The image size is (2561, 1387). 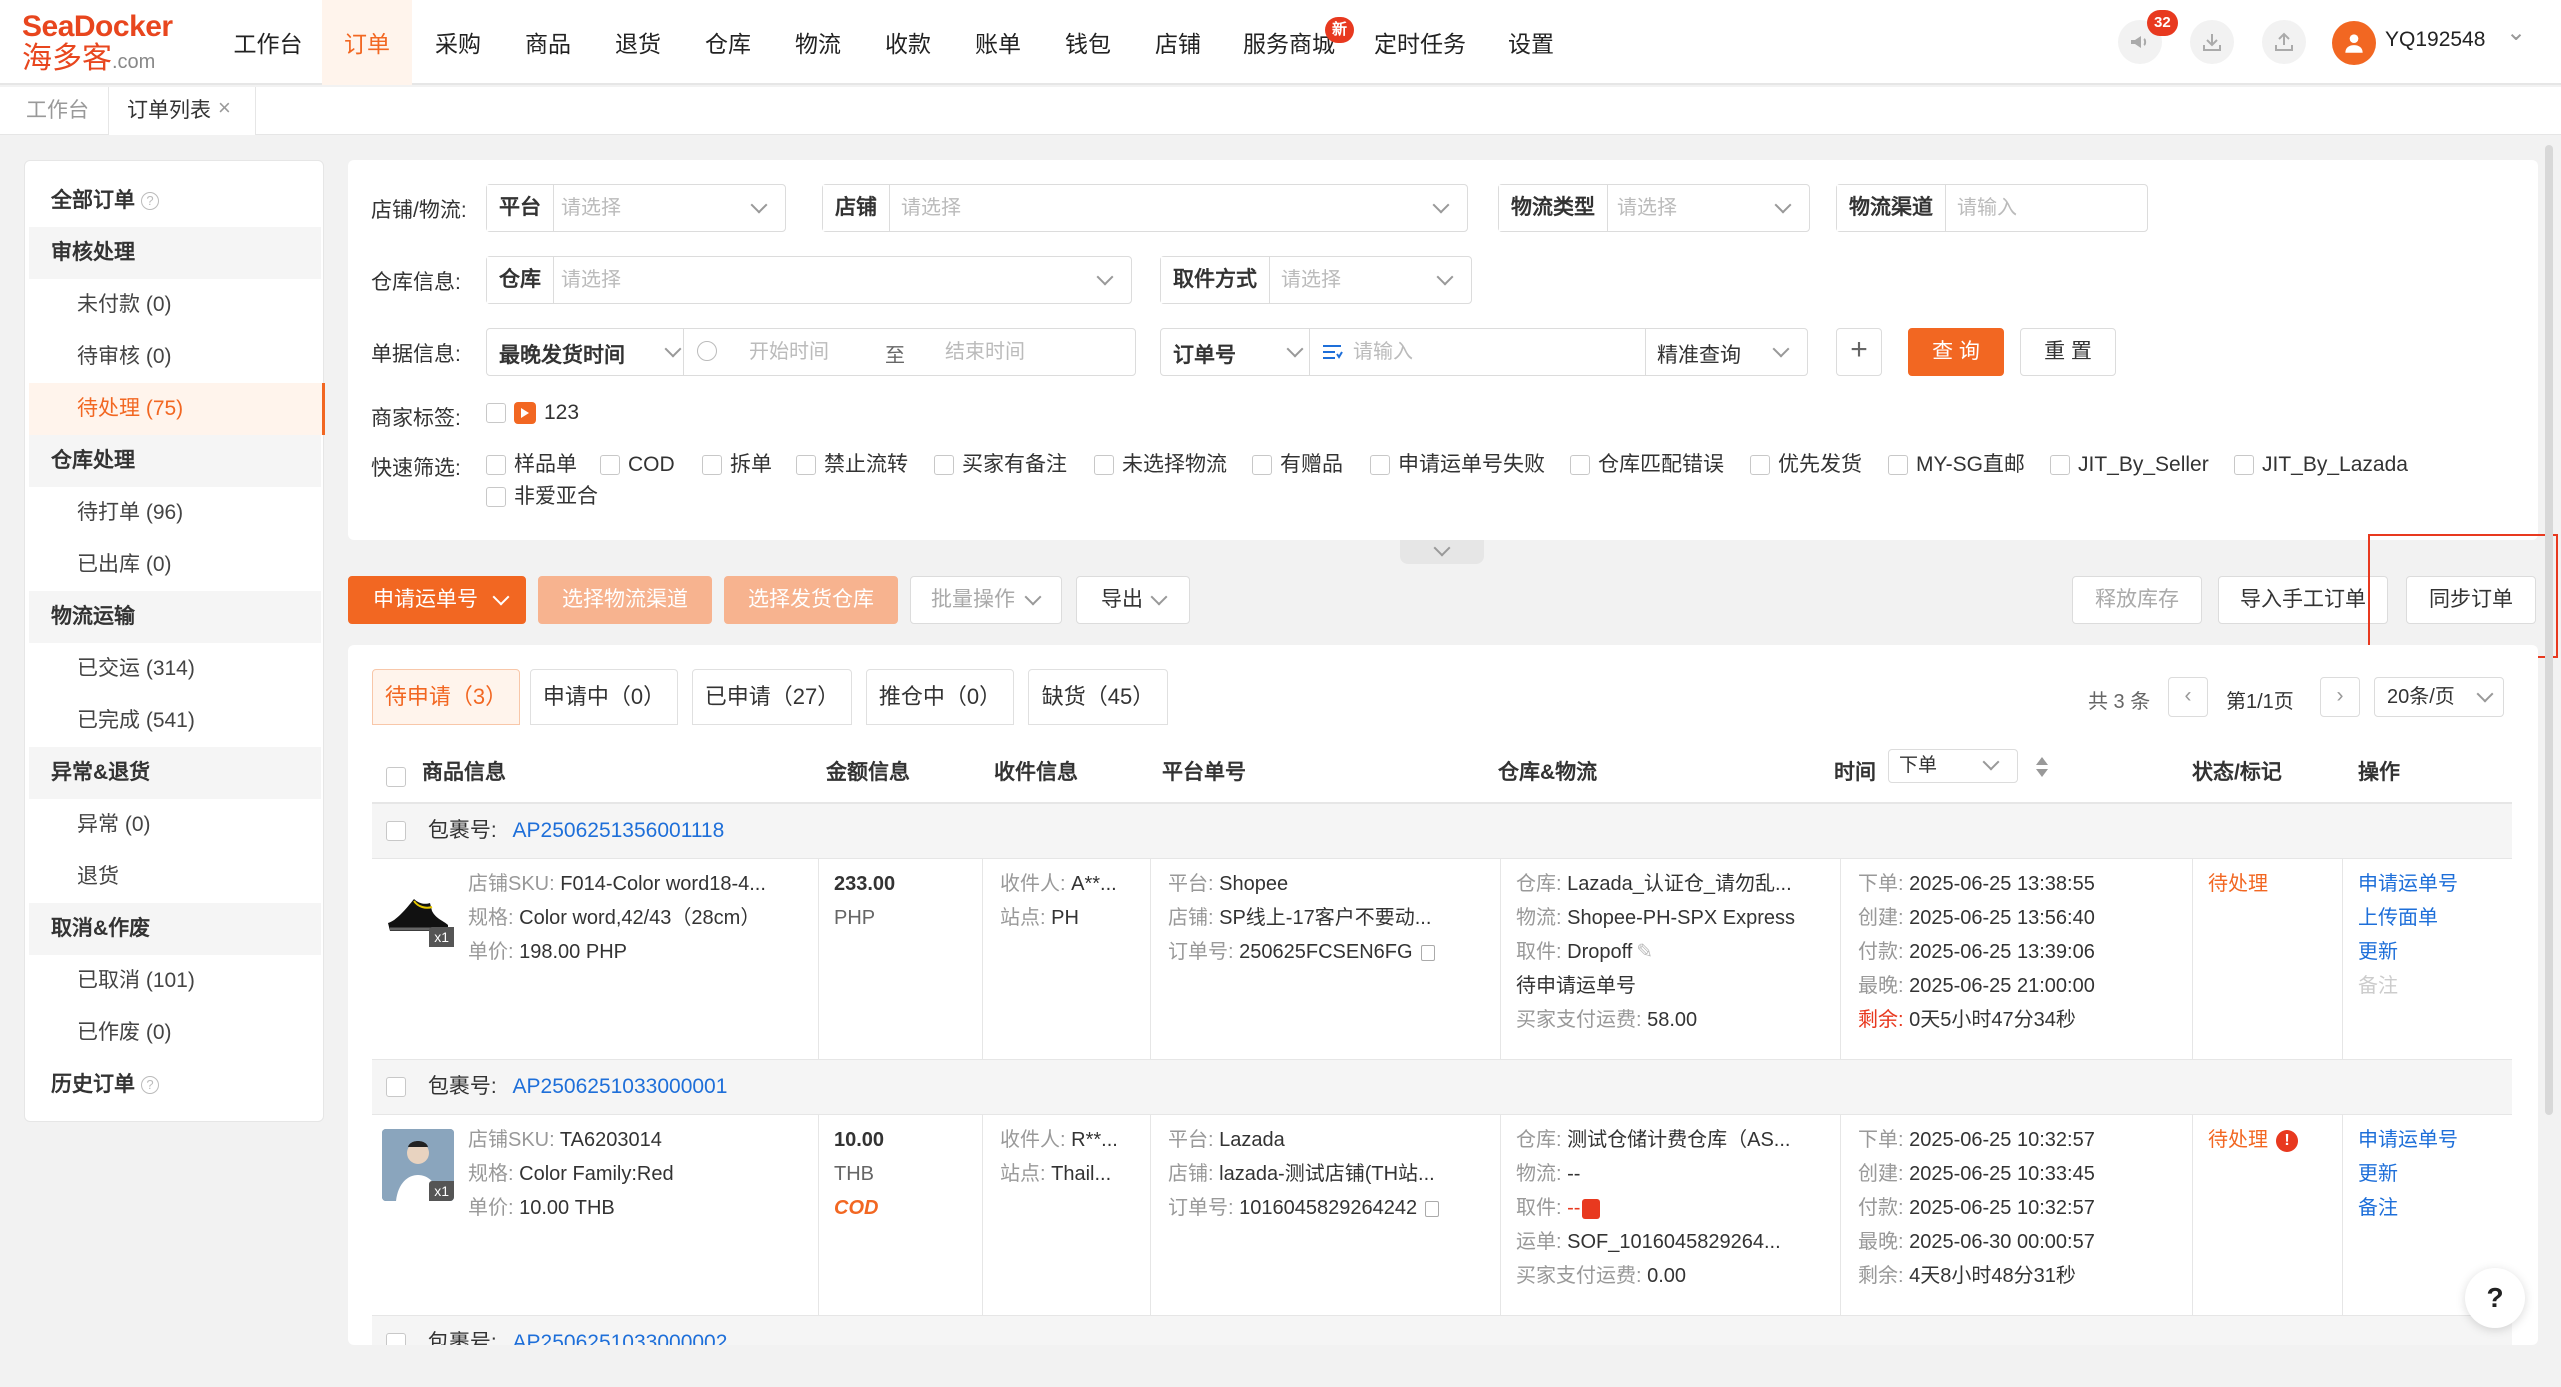 What do you see at coordinates (177, 877) in the screenshot?
I see `sidebar-item-returns: 退货` at bounding box center [177, 877].